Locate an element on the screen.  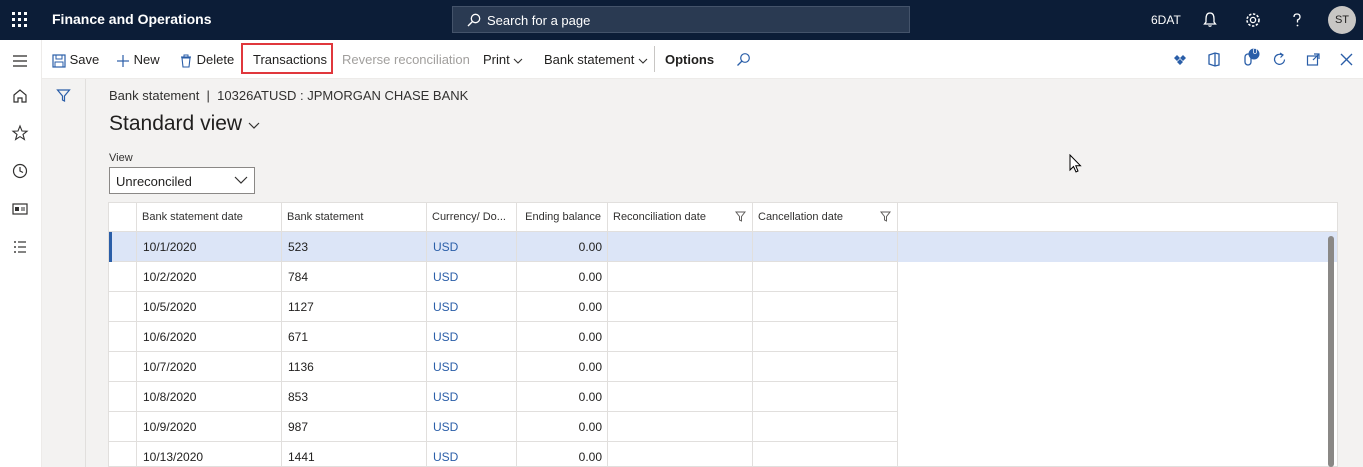
table-row: 10/8/2020 853 USD 0.00 is located at coordinates (723, 397).